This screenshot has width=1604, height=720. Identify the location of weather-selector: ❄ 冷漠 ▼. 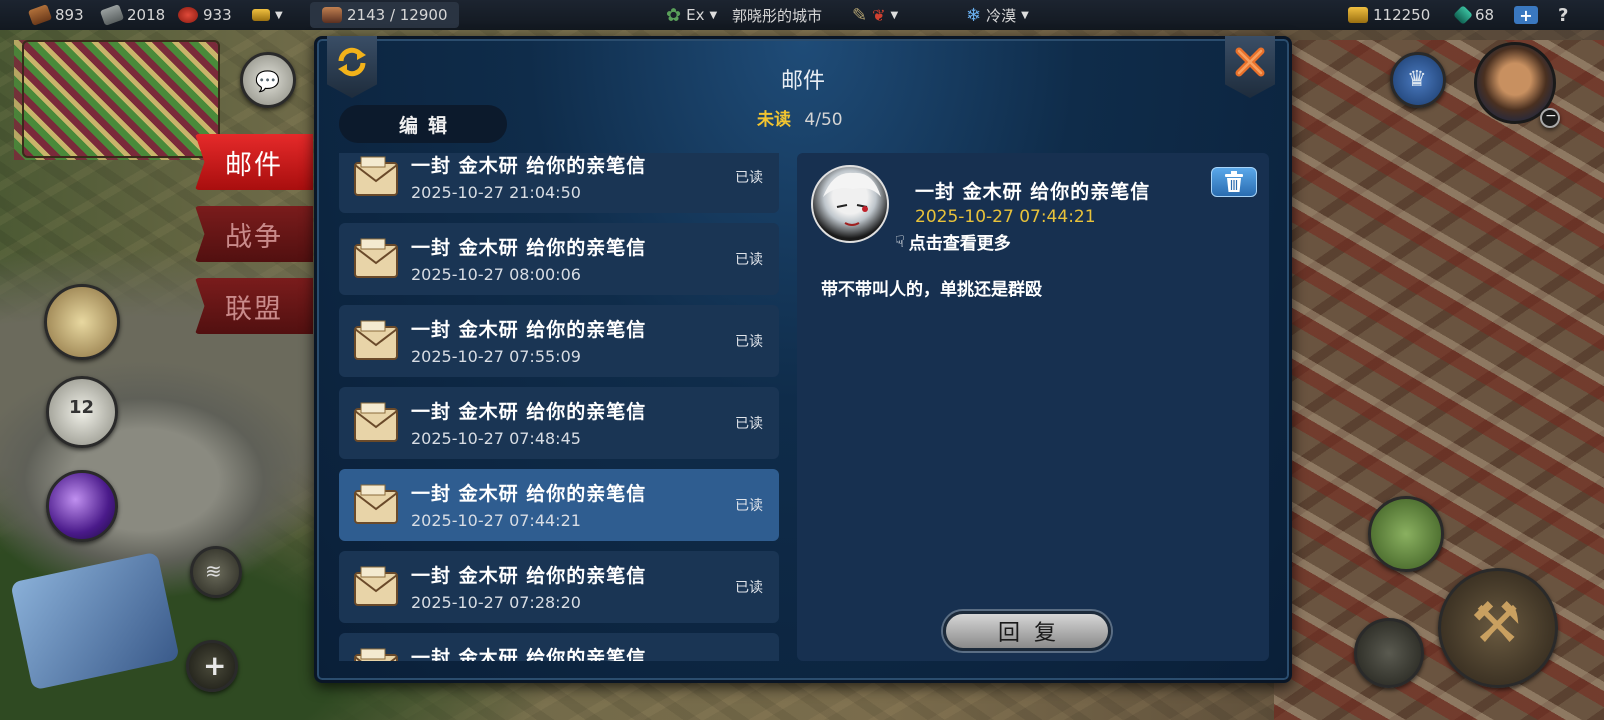
(997, 15).